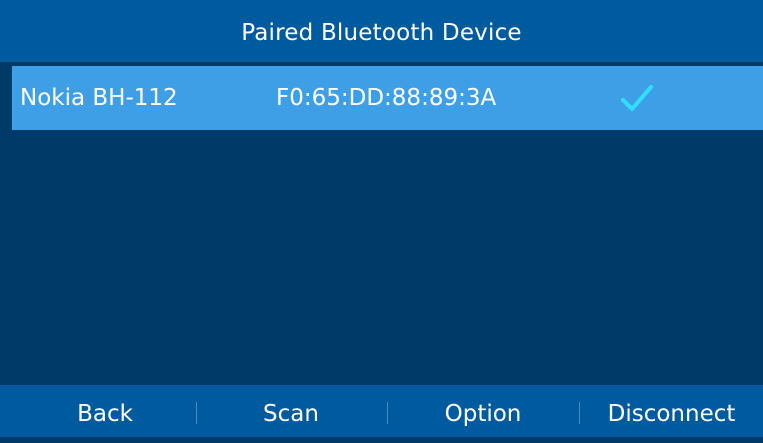  I want to click on checkmark-icon, so click(637, 98).